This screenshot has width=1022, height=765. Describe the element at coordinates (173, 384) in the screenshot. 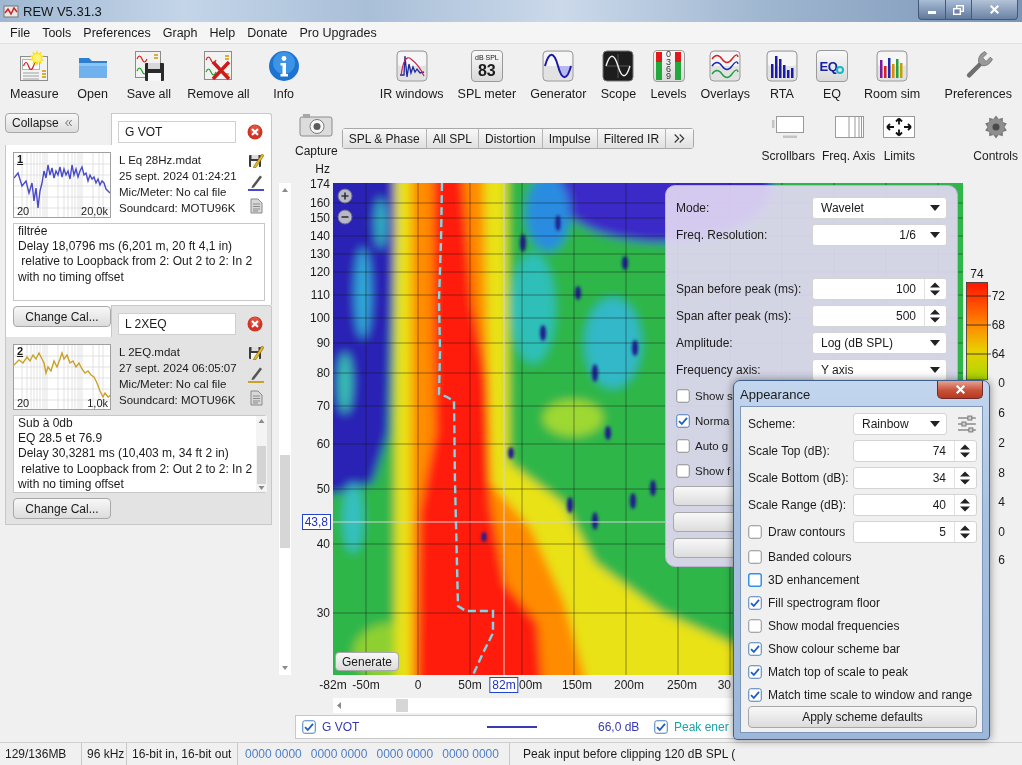

I see `mic-info: Mic/Meter: No cal file` at that location.